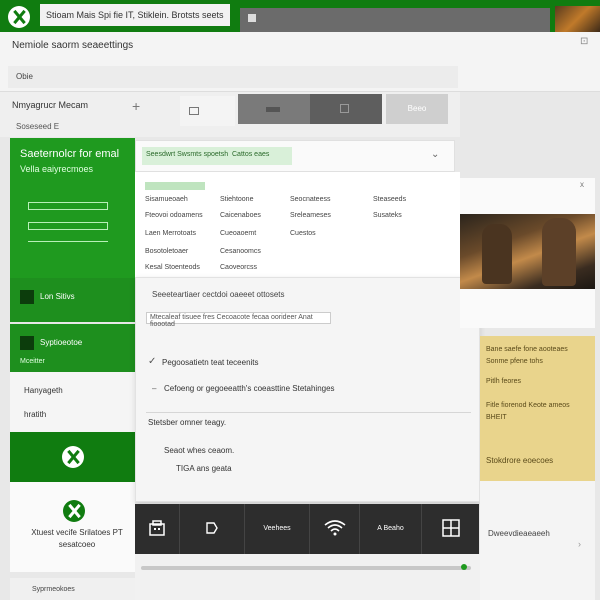 Image resolution: width=600 pixels, height=600 pixels. Describe the element at coordinates (175, 186) in the screenshot. I see `grid-header-highlight` at that location.